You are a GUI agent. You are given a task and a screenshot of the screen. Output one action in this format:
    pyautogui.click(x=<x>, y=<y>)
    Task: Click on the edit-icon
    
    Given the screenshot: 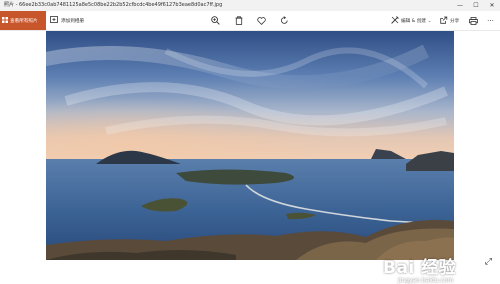 What is the action you would take?
    pyautogui.click(x=395, y=20)
    